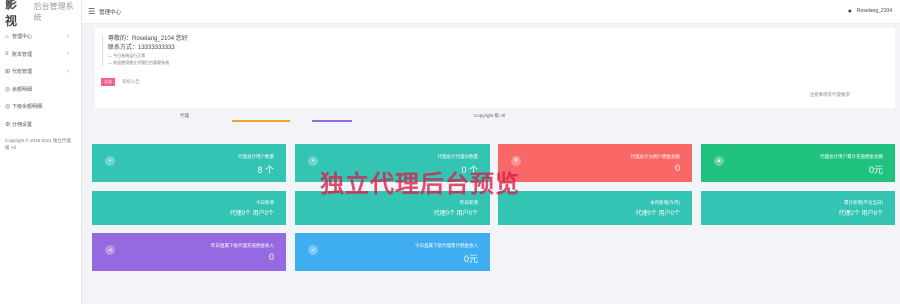 This screenshot has width=900, height=304. I want to click on notice-tag: 公告, so click(108, 82).